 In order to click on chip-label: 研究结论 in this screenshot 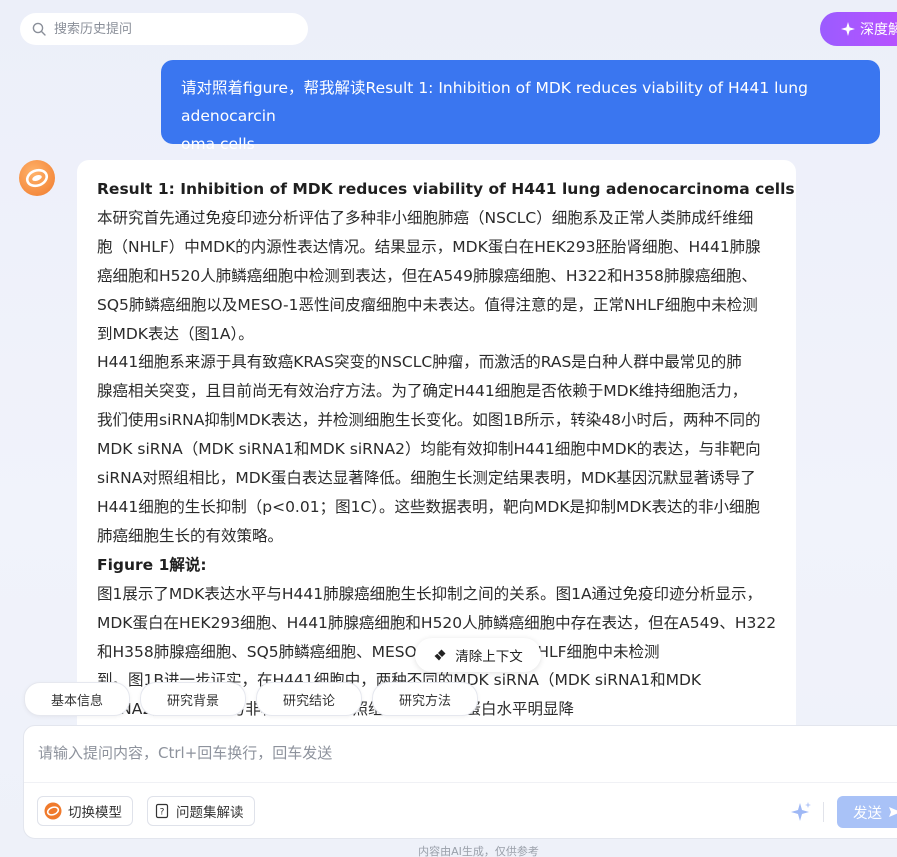, I will do `click(308, 701)`.